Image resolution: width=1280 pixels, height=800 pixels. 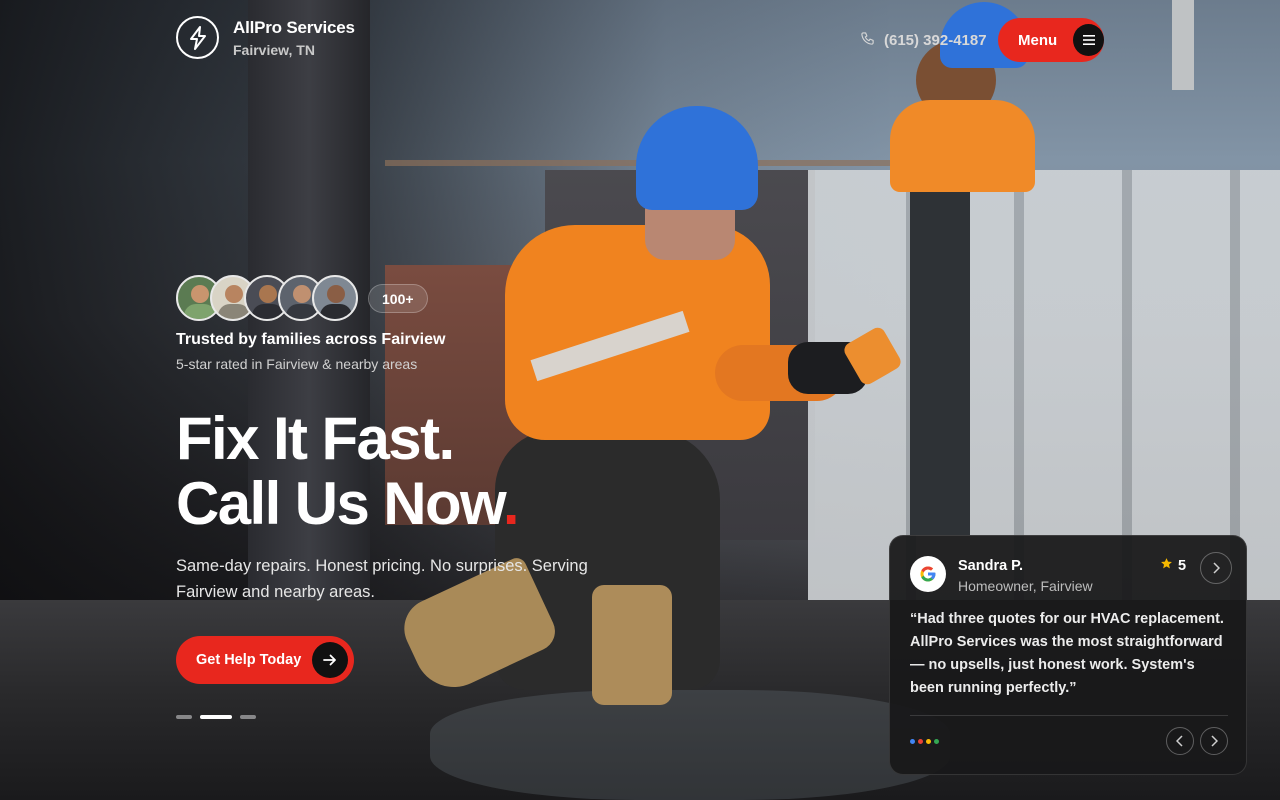 I want to click on worker-two-vest, so click(x=962, y=146).